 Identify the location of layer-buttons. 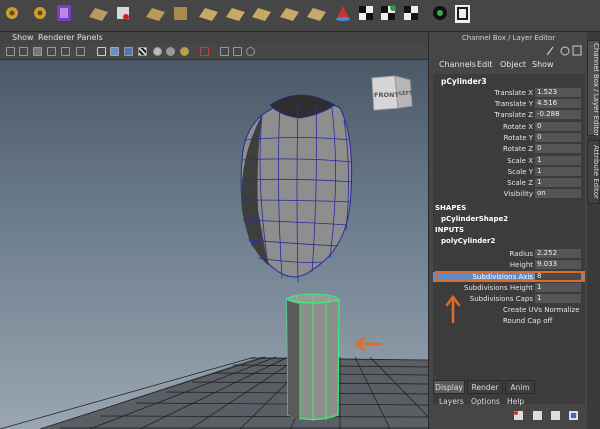
(546, 415).